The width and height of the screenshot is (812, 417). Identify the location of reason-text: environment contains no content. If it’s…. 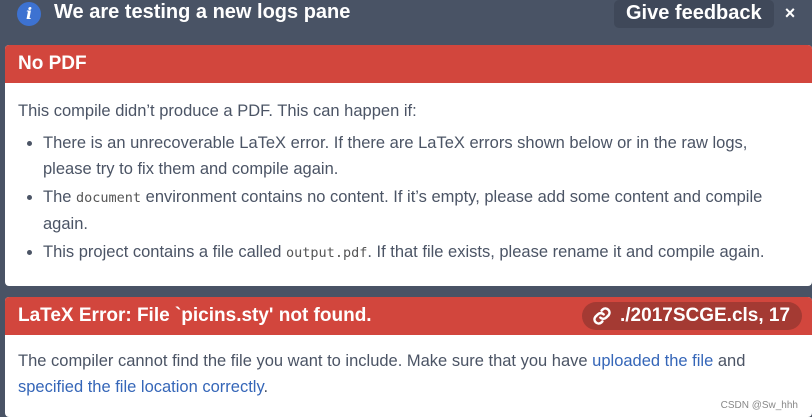
(403, 210).